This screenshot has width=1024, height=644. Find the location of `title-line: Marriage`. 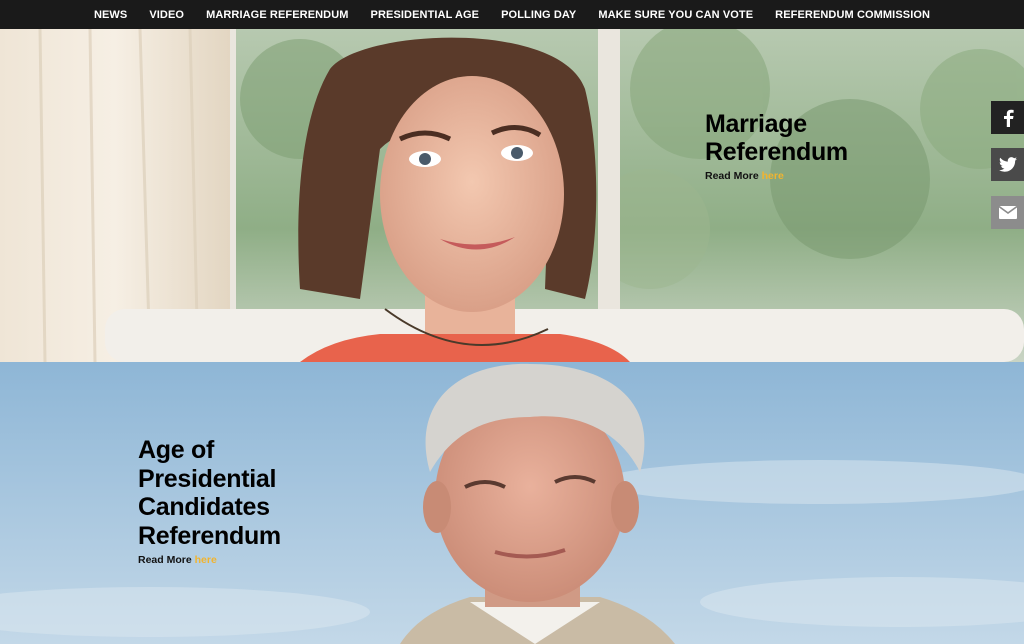

title-line: Marriage is located at coordinates (756, 124).